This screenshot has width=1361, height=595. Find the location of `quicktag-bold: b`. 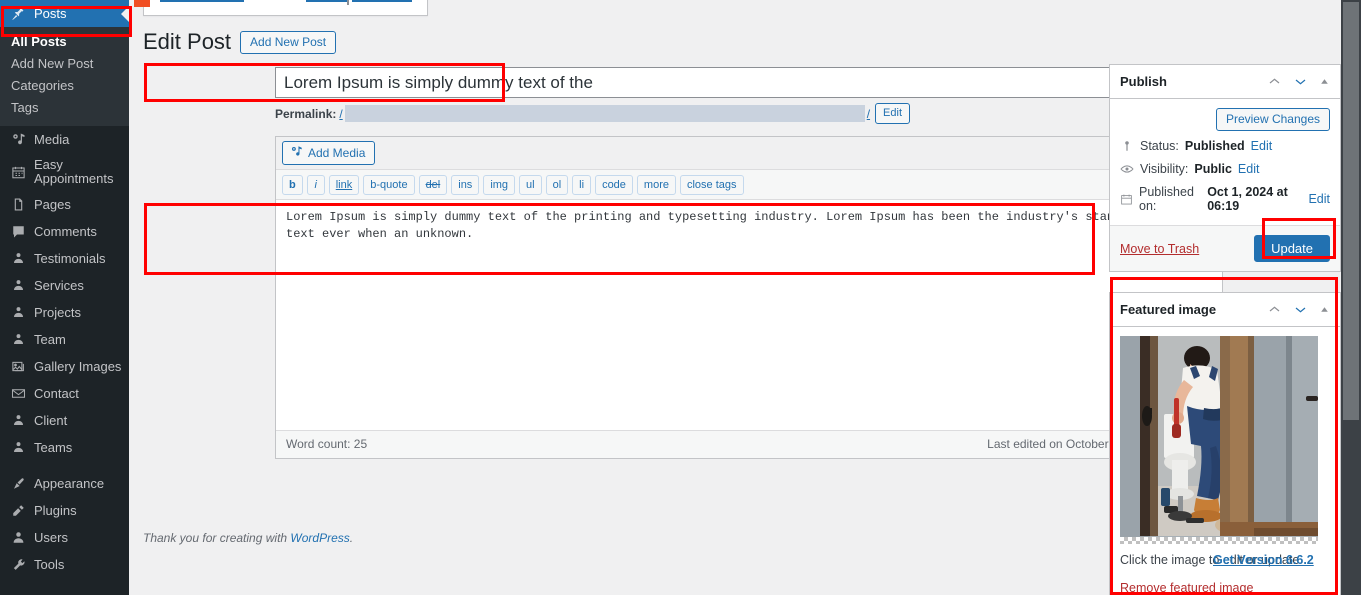

quicktag-bold: b is located at coordinates (292, 184).